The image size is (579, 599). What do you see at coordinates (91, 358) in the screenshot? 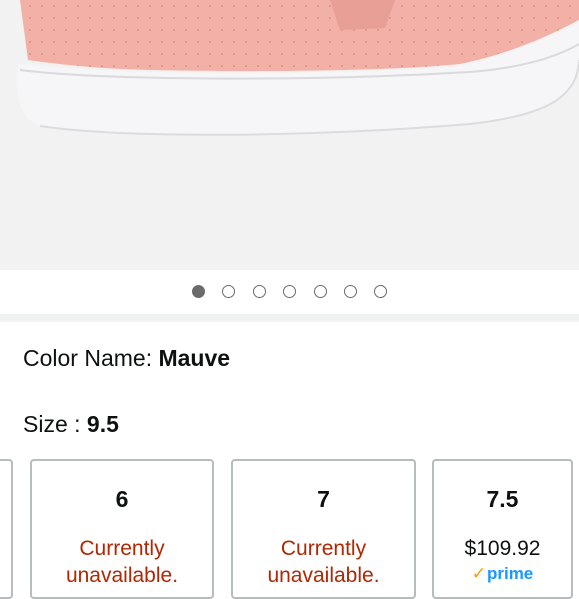
I see `color-name-label: Color Name:` at bounding box center [91, 358].